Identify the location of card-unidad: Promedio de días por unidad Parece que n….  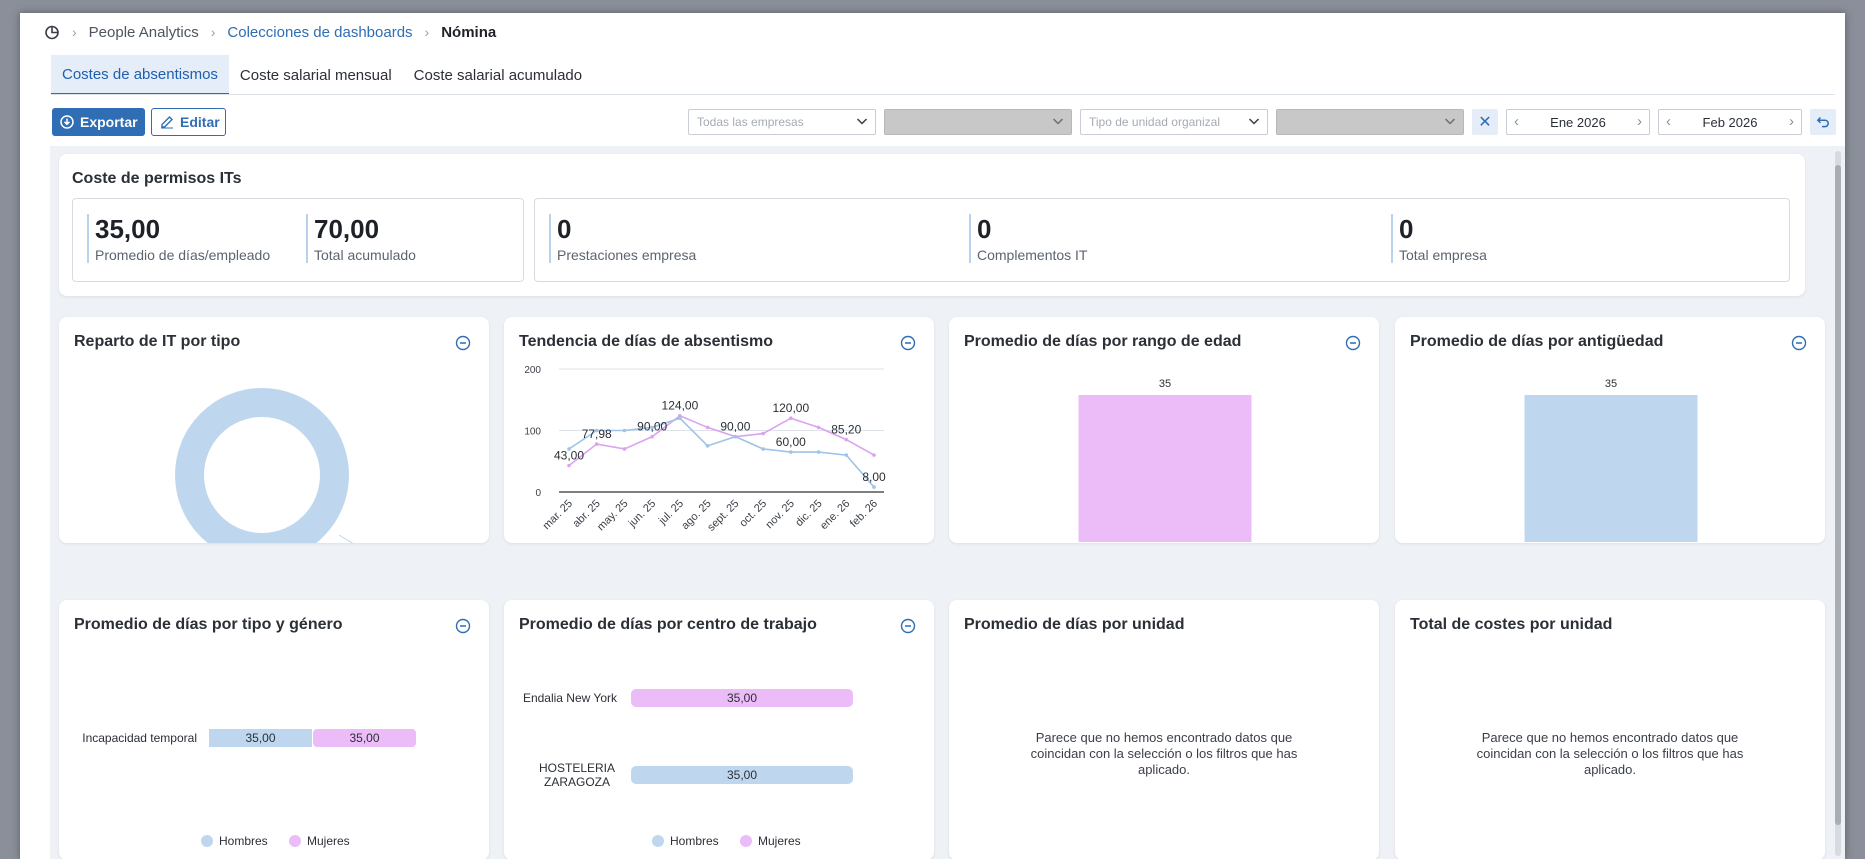
(1164, 729).